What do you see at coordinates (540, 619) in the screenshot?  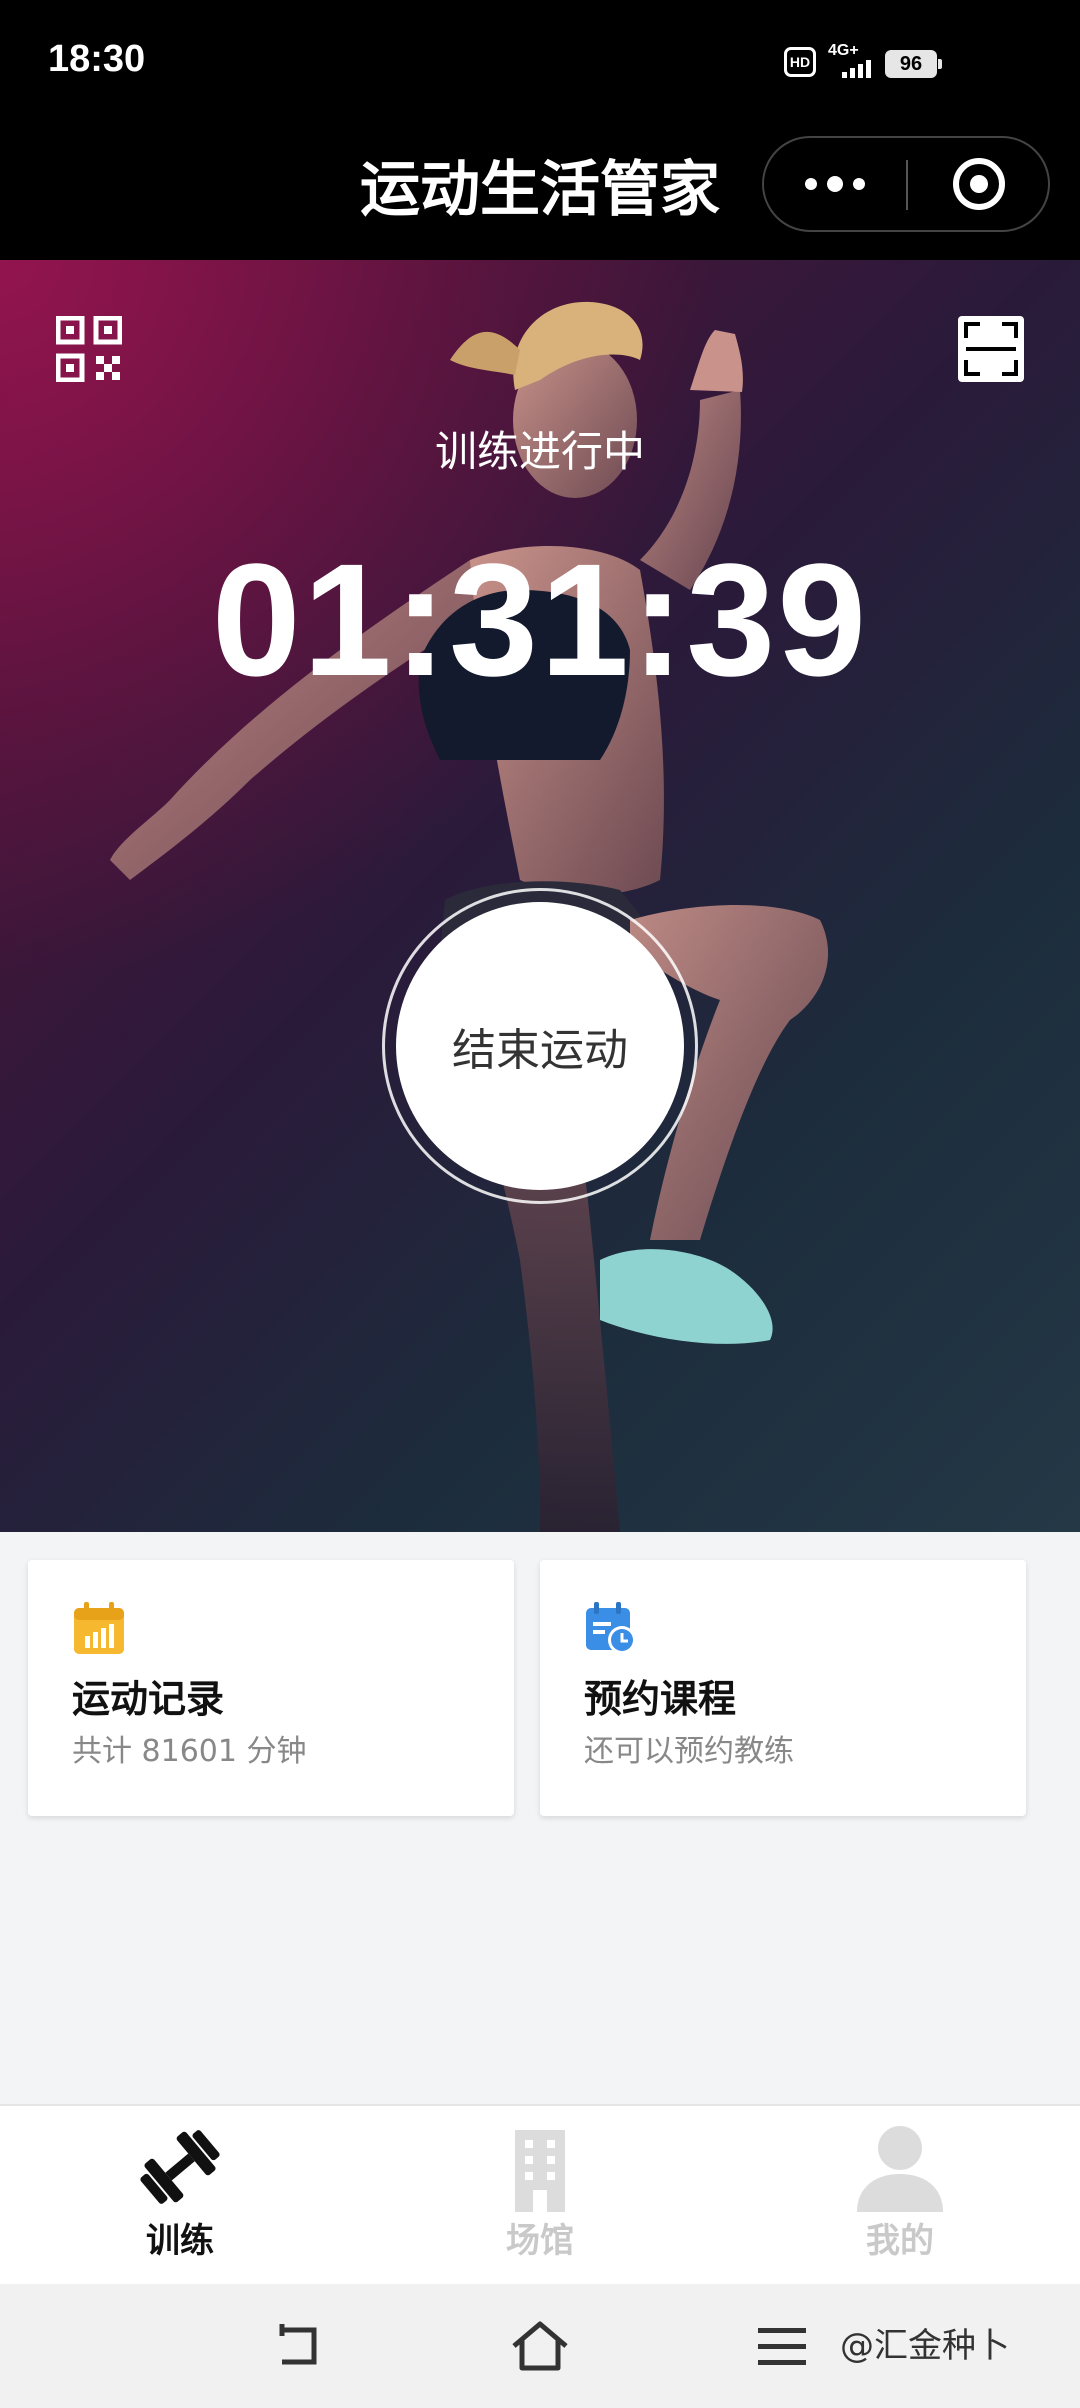 I see `elapsed-timer: 01:31:39` at bounding box center [540, 619].